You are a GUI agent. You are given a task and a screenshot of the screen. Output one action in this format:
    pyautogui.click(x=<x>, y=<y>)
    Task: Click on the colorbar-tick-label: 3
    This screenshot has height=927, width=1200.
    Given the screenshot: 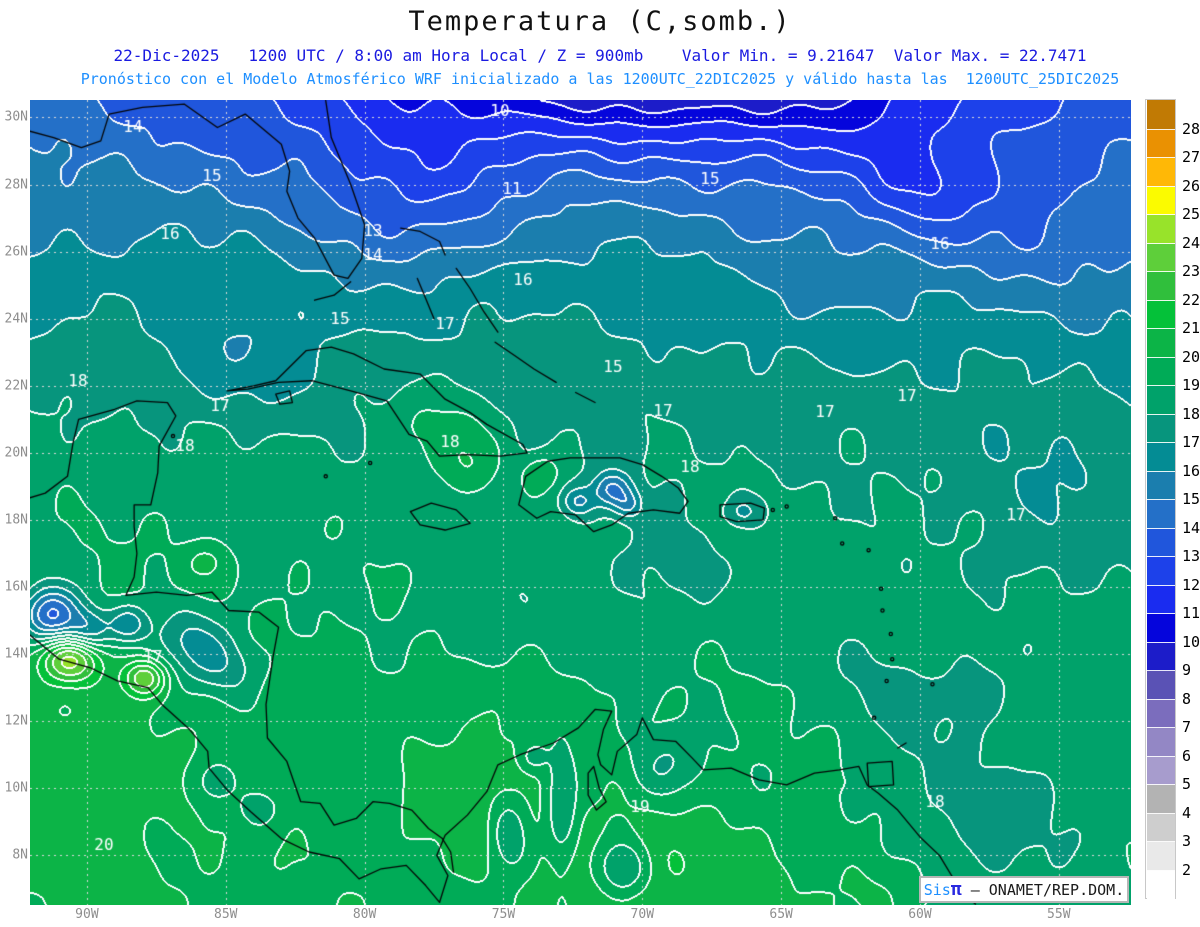 What is the action you would take?
    pyautogui.click(x=1187, y=841)
    